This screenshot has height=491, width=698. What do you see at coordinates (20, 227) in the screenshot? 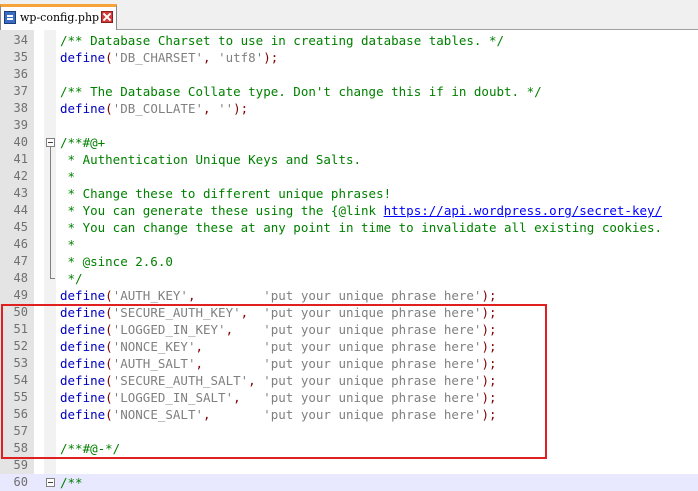
I see `line-number: 45` at bounding box center [20, 227].